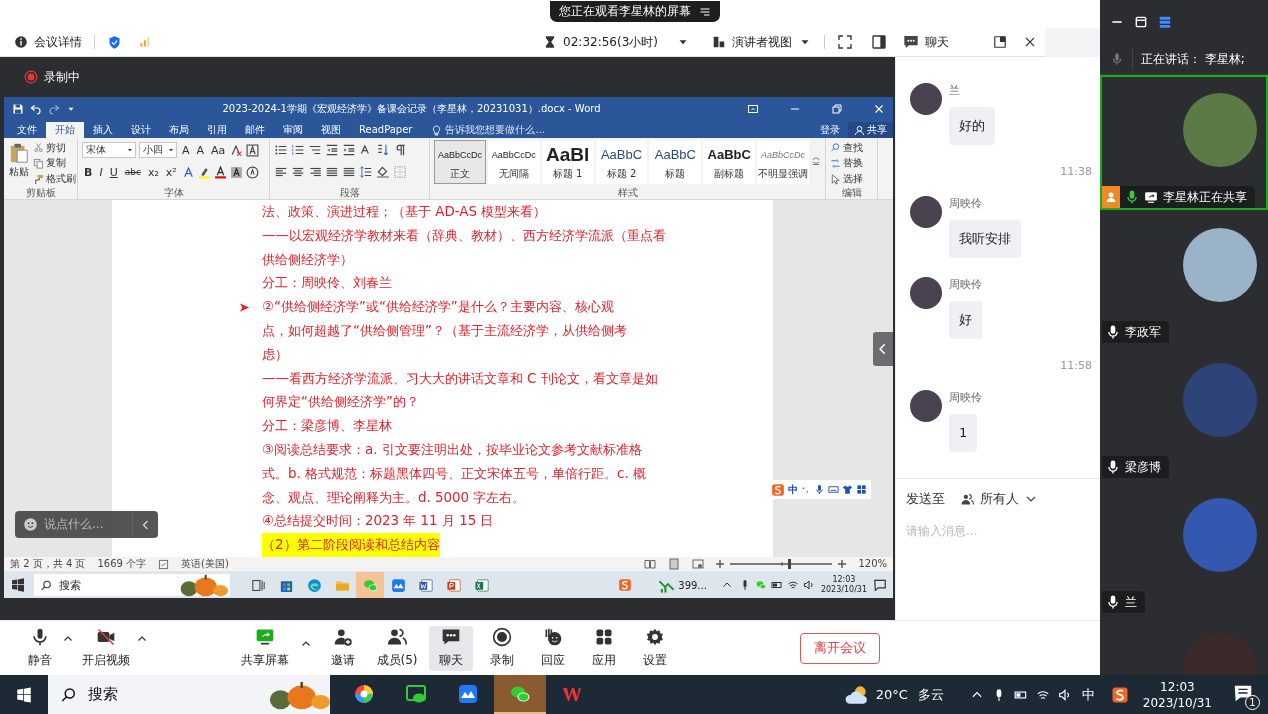  I want to click on leave-meeting-button: 离开会议, so click(840, 648).